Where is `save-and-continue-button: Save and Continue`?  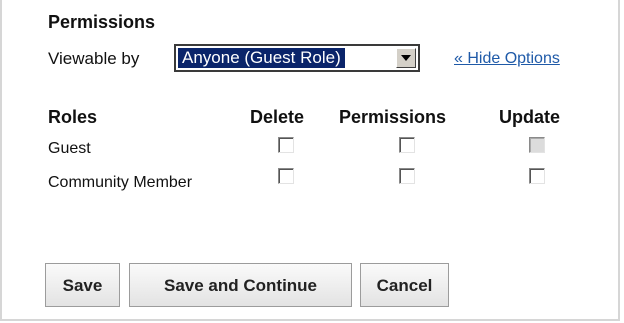 save-and-continue-button: Save and Continue is located at coordinates (240, 285).